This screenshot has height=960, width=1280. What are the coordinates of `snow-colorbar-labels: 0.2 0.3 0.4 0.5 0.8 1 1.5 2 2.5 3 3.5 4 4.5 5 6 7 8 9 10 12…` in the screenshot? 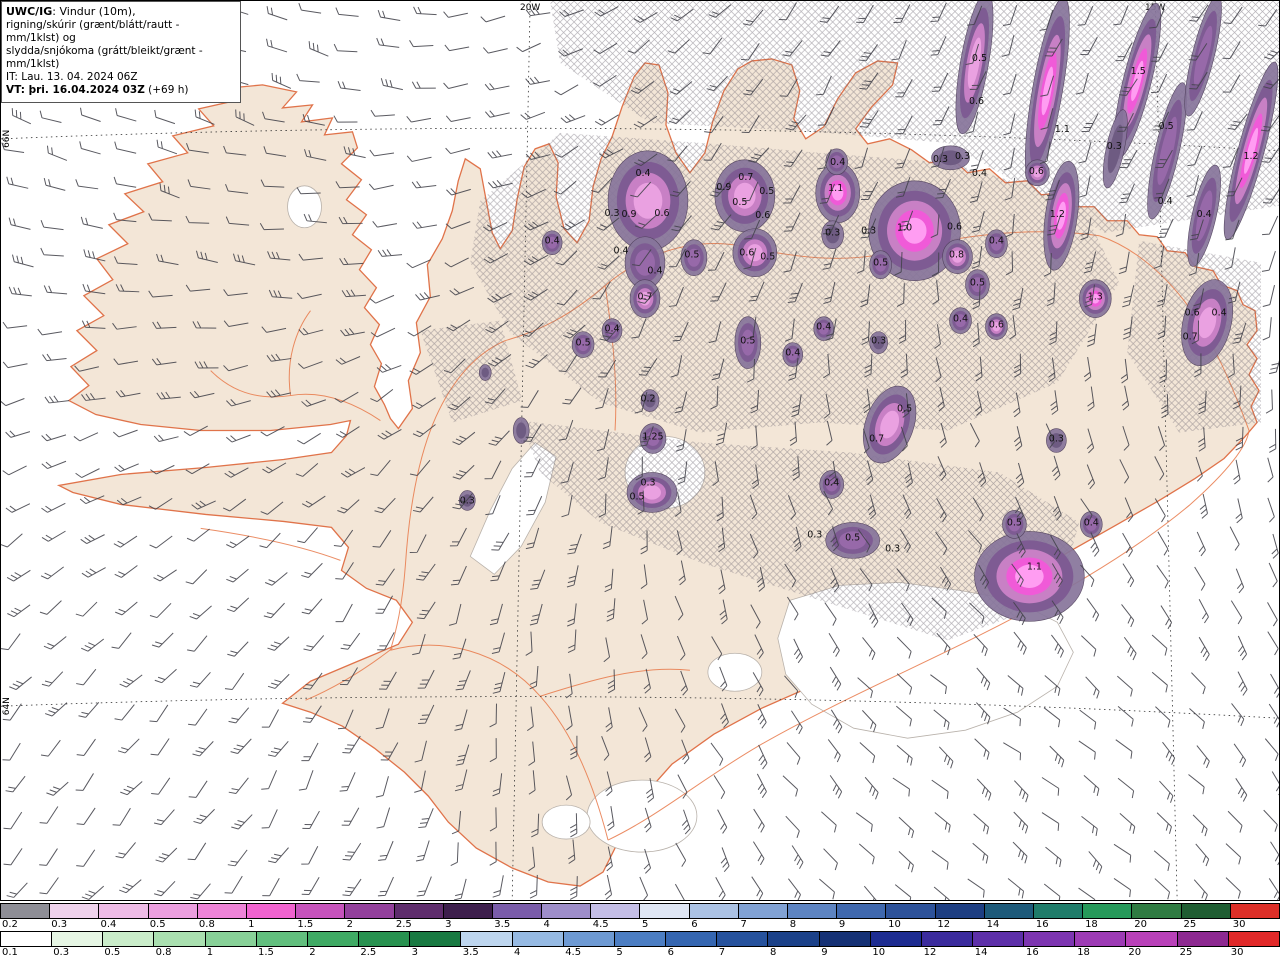 It's located at (640, 925).